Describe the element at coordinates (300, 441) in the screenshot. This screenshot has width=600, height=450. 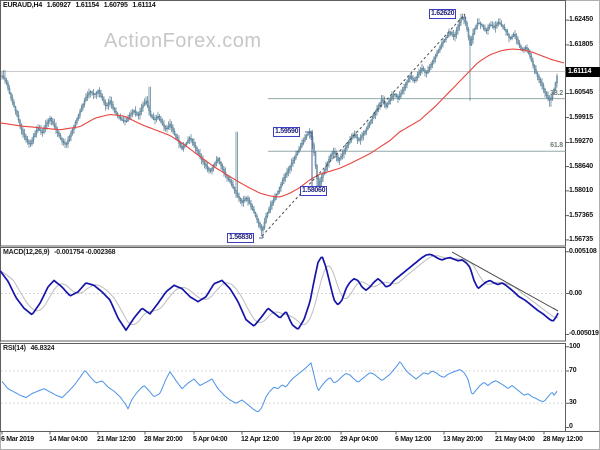
I see `time-axis` at that location.